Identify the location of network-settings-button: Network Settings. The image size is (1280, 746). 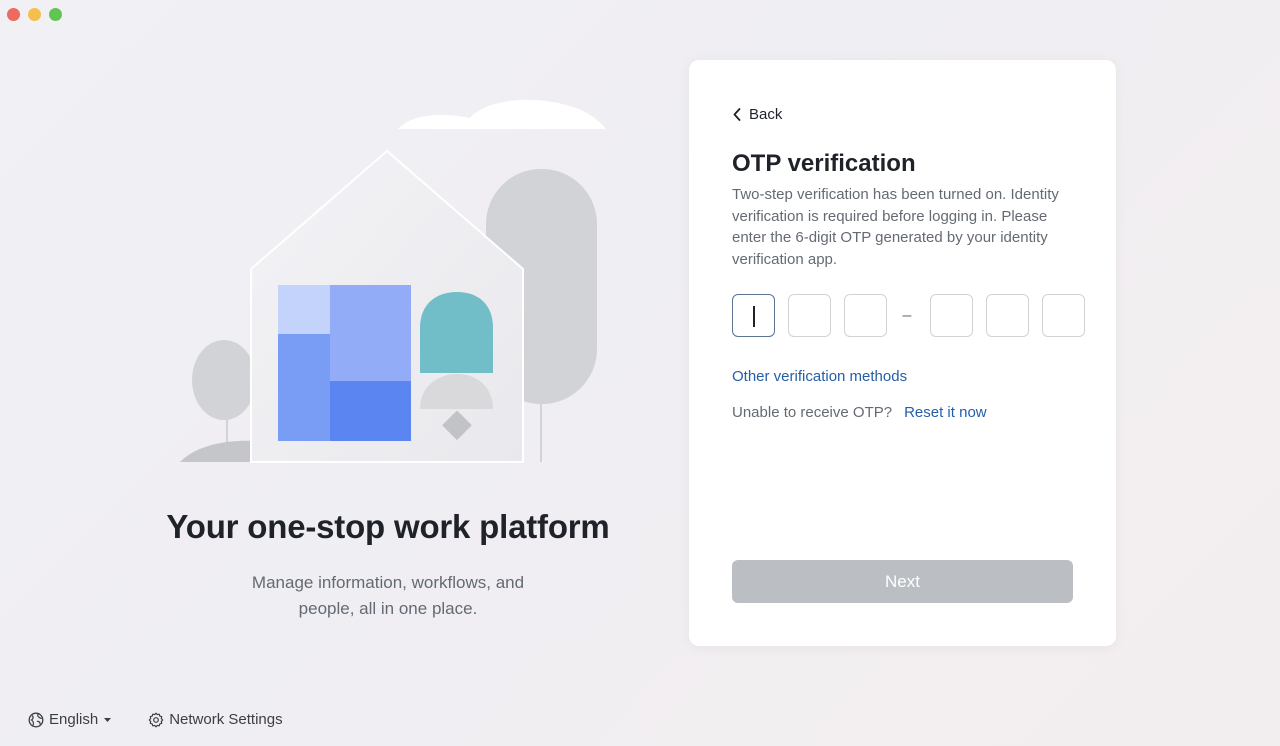
(215, 719).